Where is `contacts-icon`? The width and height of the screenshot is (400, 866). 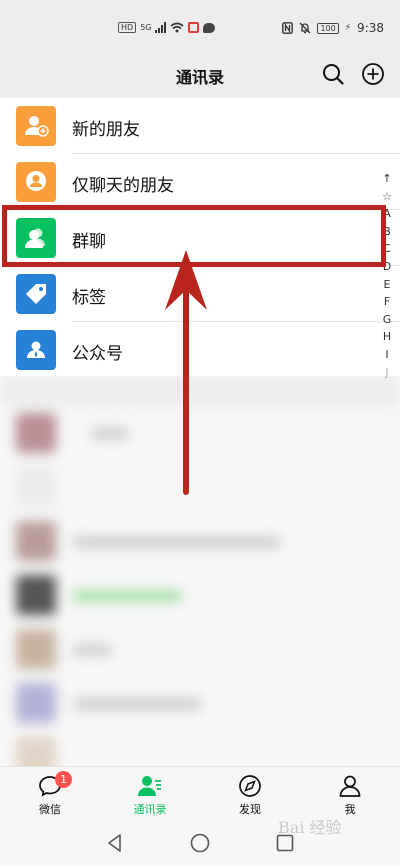 contacts-icon is located at coordinates (149, 786).